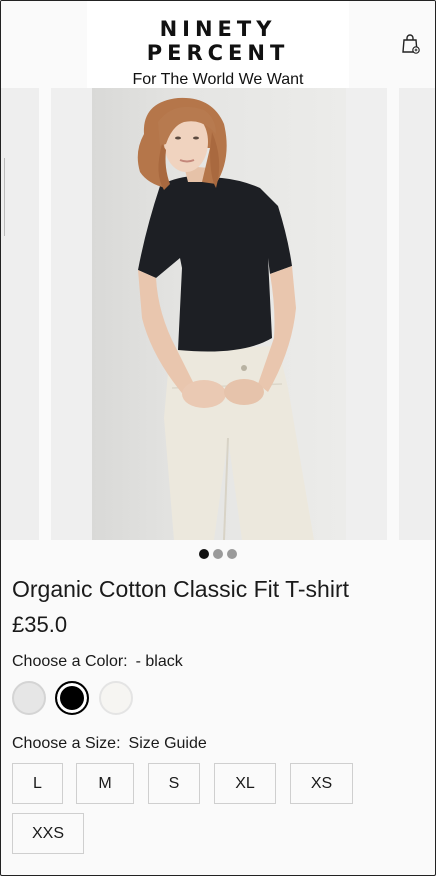 Image resolution: width=436 pixels, height=876 pixels. Describe the element at coordinates (218, 79) in the screenshot. I see `brand-tagline: For The World We Want` at that location.